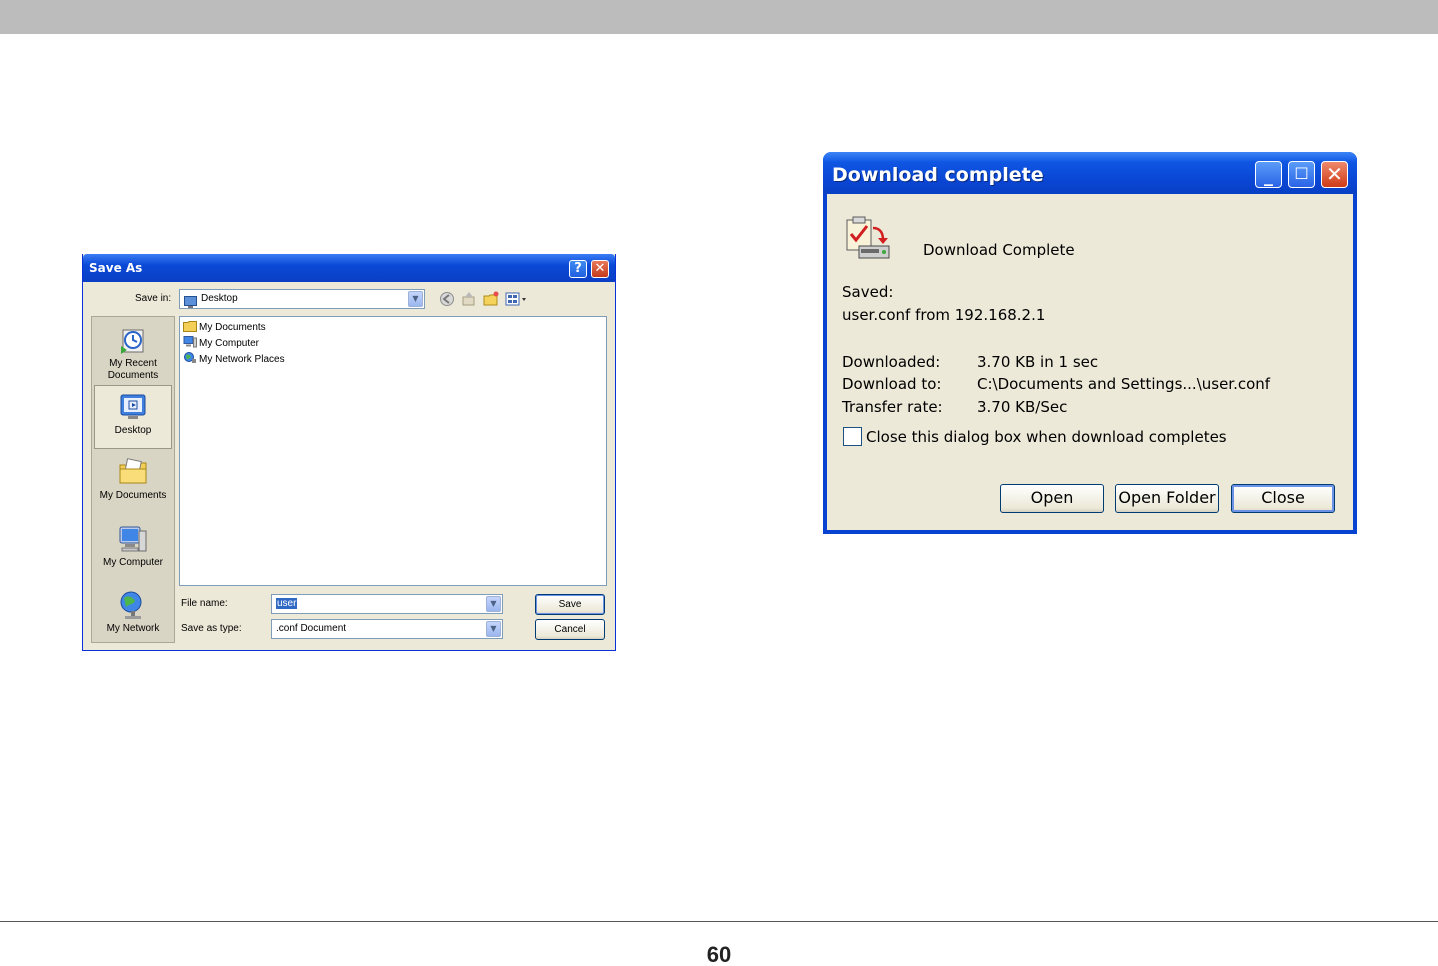  What do you see at coordinates (1052, 498) in the screenshot?
I see `open-button: Open` at bounding box center [1052, 498].